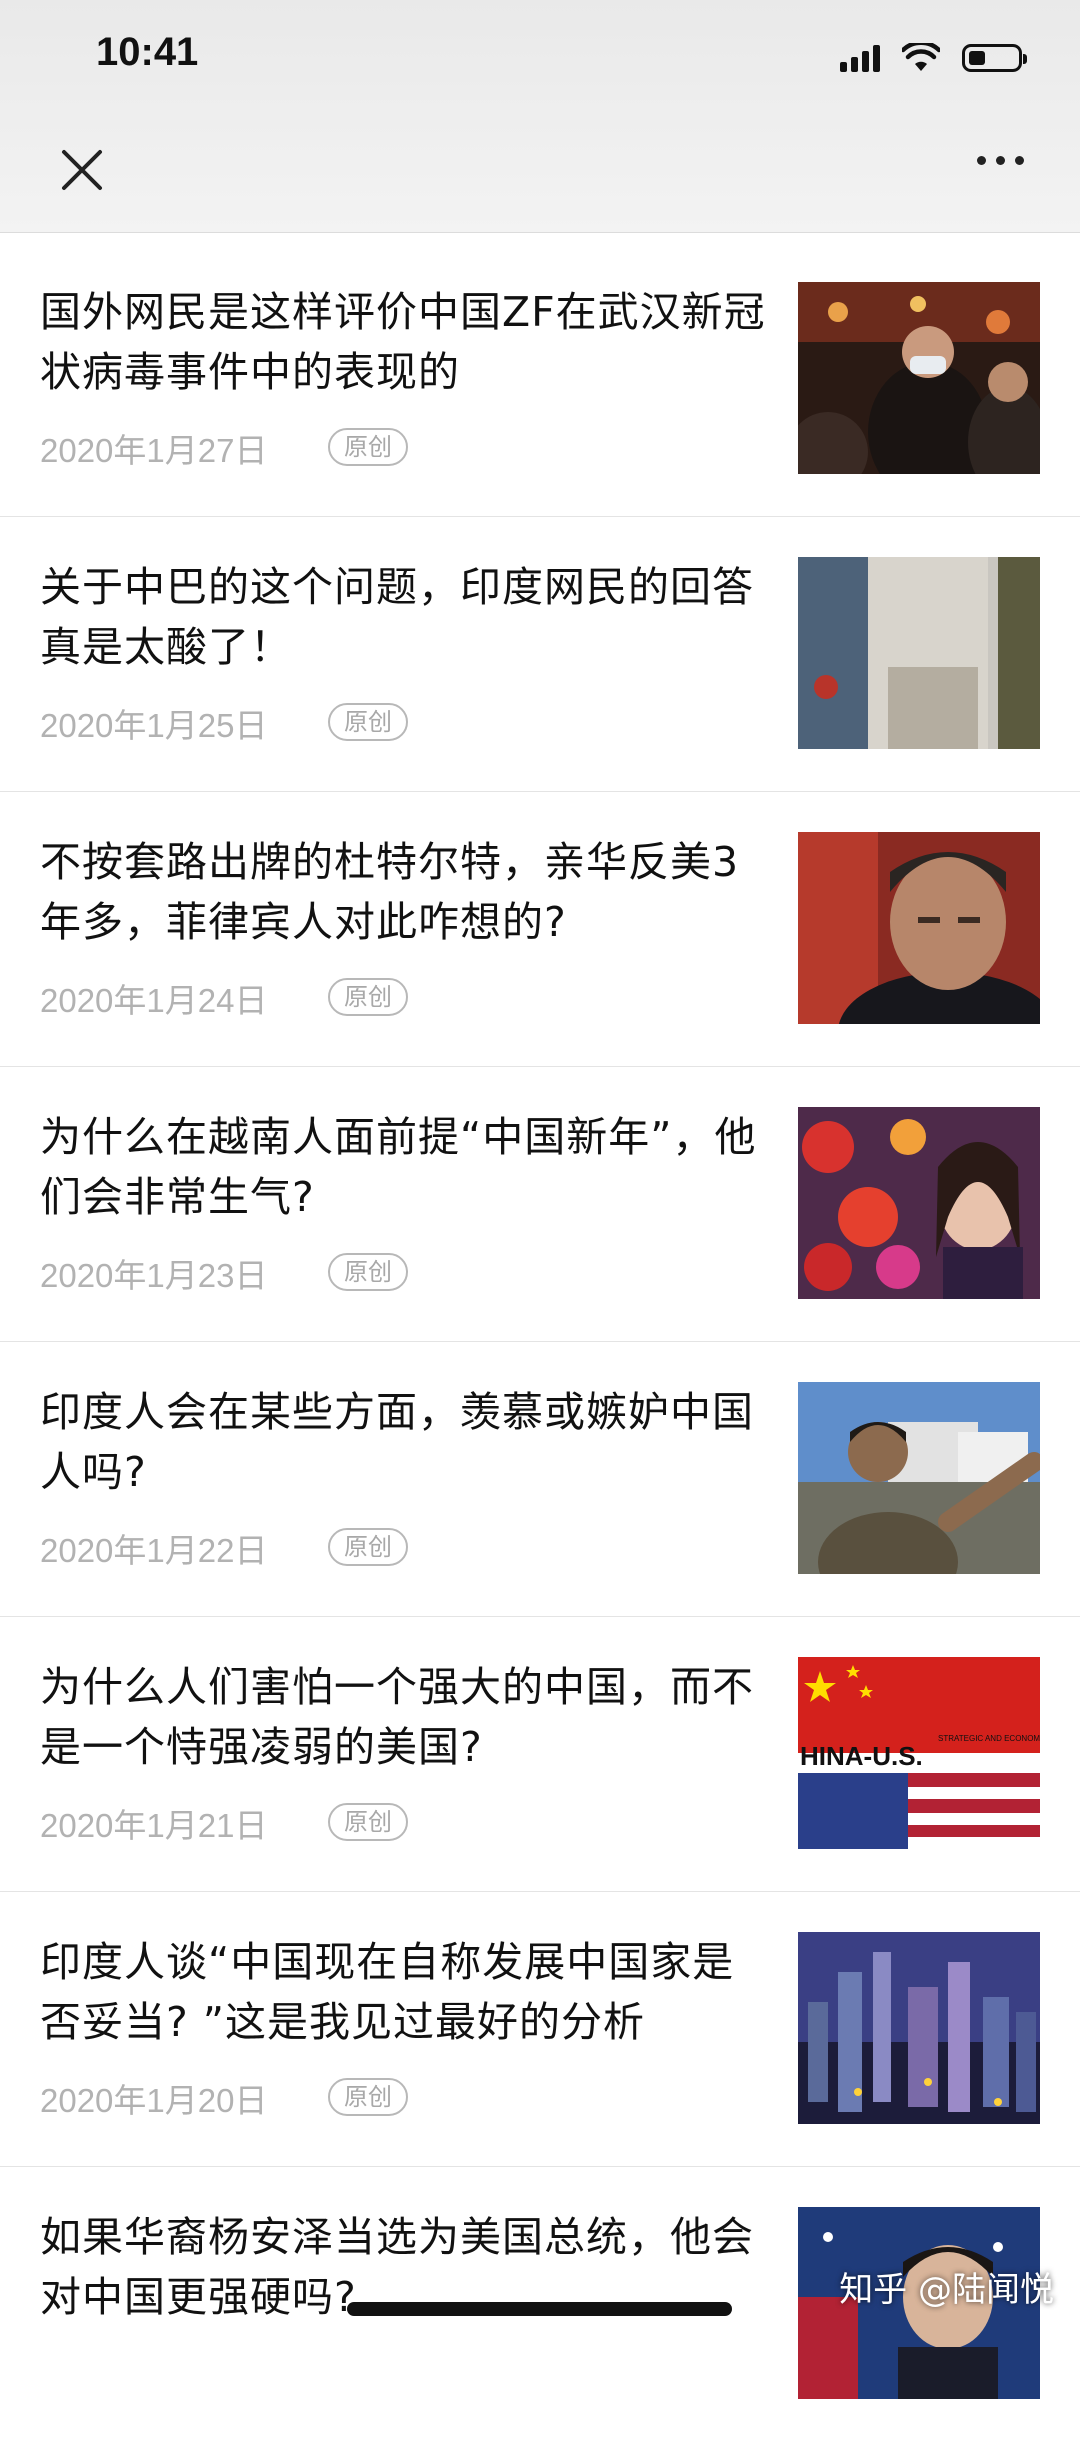 Image resolution: width=1080 pixels, height=2442 pixels. Describe the element at coordinates (1000, 160) in the screenshot. I see `more-icon` at that location.